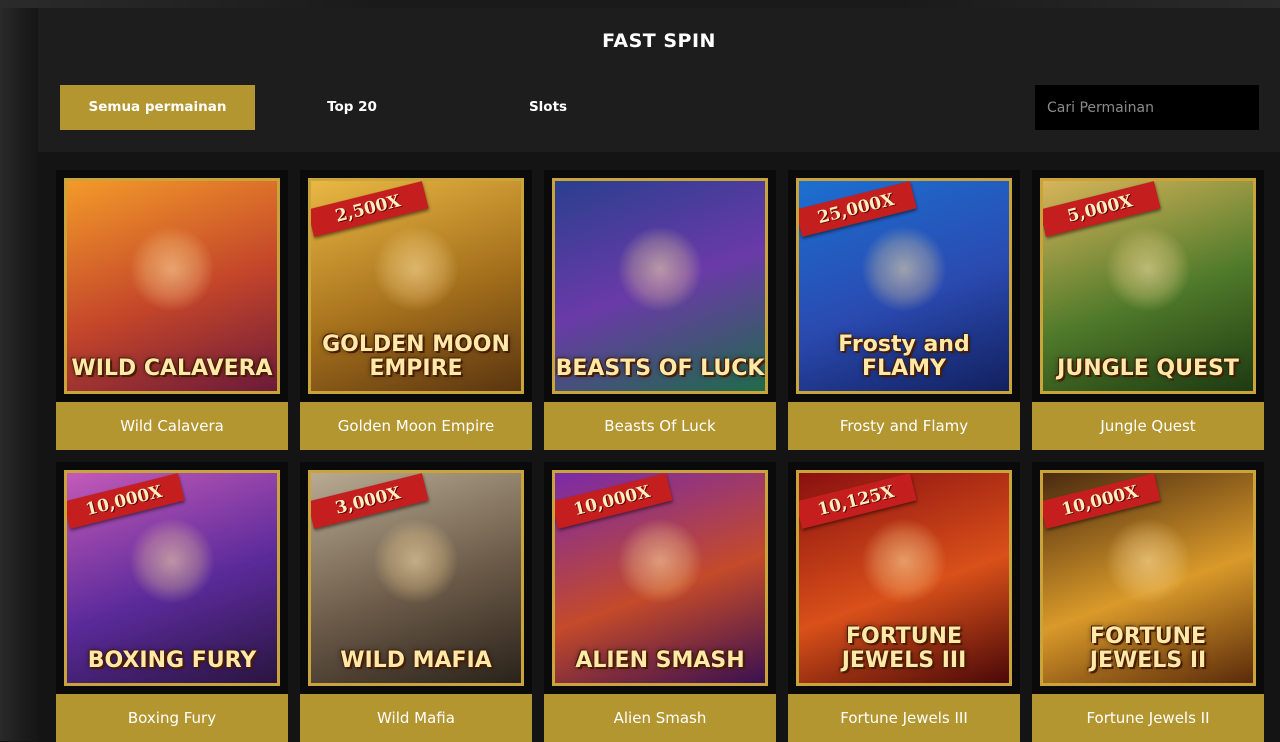  Describe the element at coordinates (19, 370) in the screenshot. I see `background-edge` at that location.